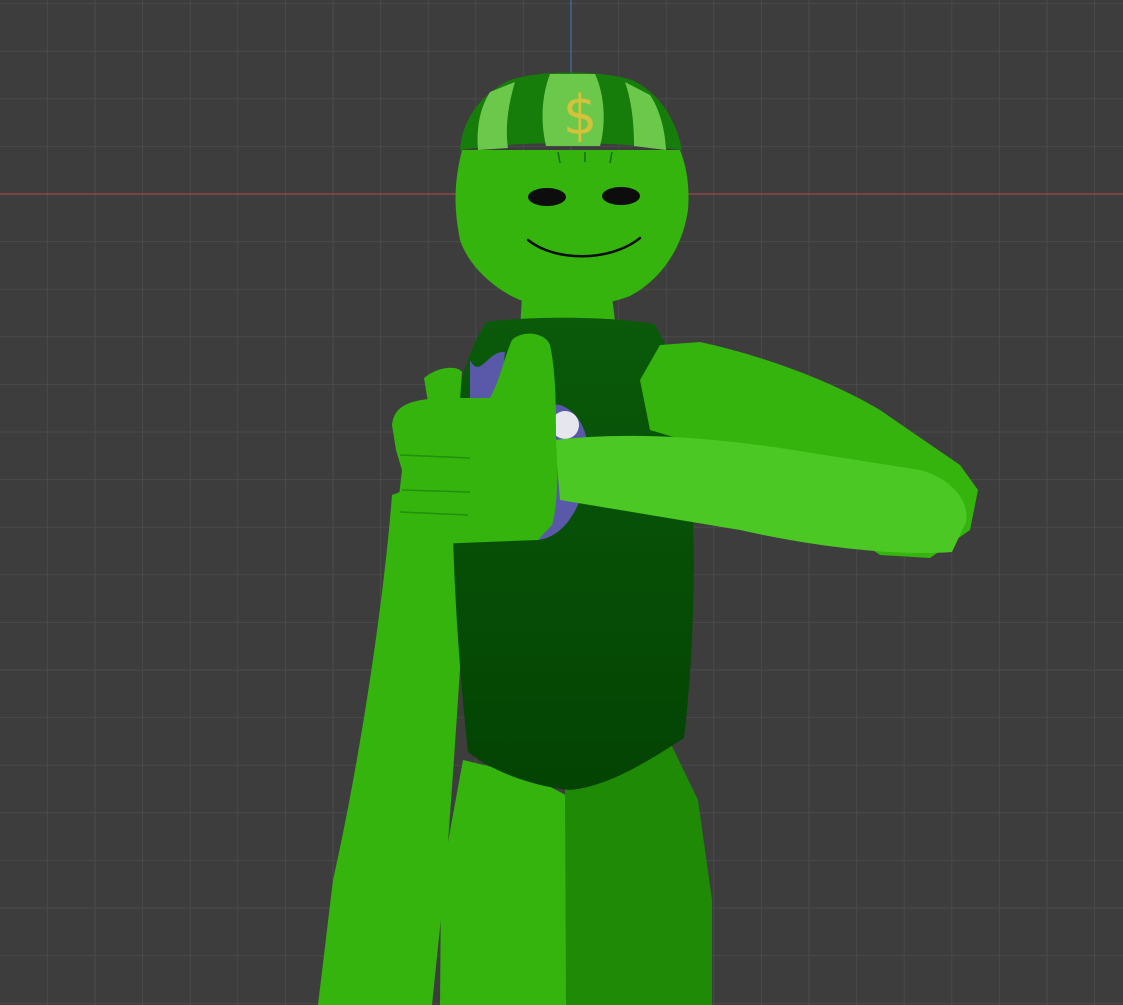  Describe the element at coordinates (443, 384) in the screenshot. I see `shoulder-blob` at that location.